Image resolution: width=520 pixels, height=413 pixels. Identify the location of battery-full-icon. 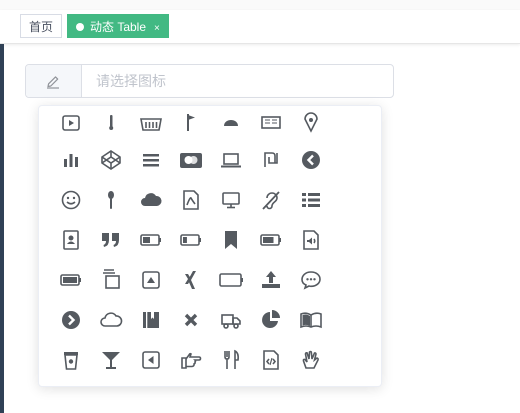
(70, 280).